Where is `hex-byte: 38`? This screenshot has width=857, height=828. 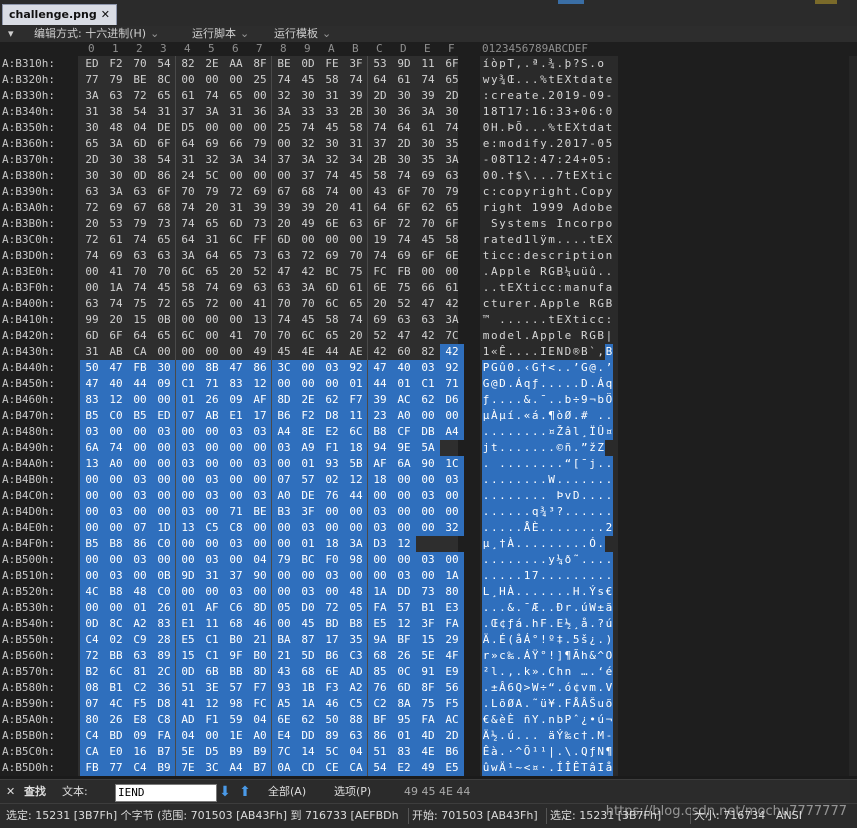 hex-byte: 38 is located at coordinates (140, 160).